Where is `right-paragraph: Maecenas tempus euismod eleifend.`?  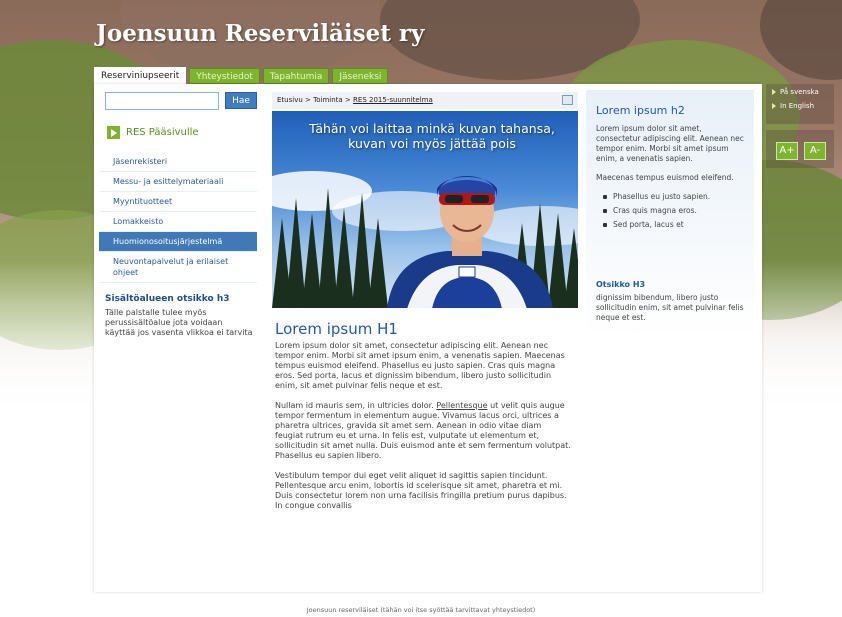 right-paragraph: Maecenas tempus euismod eleifend. is located at coordinates (665, 177).